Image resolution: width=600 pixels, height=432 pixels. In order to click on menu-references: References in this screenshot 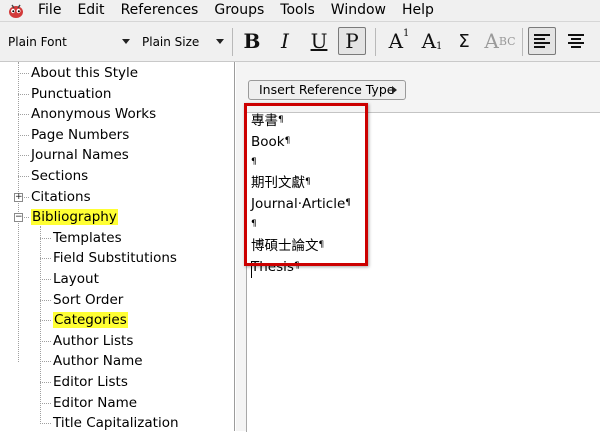, I will do `click(160, 10)`.